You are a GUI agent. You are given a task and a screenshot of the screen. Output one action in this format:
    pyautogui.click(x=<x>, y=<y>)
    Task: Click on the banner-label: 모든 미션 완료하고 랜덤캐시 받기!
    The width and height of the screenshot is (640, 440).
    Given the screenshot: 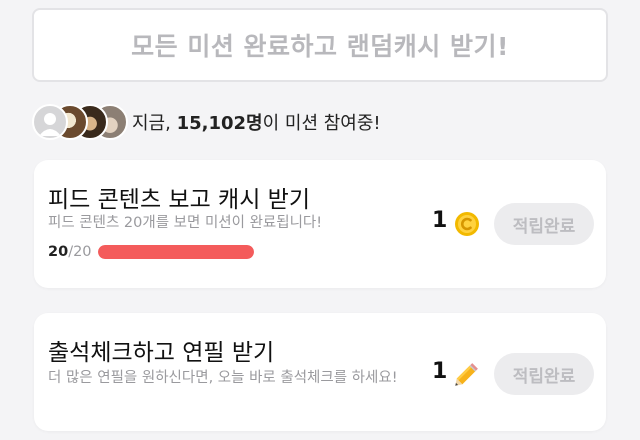 What is the action you would take?
    pyautogui.click(x=320, y=46)
    